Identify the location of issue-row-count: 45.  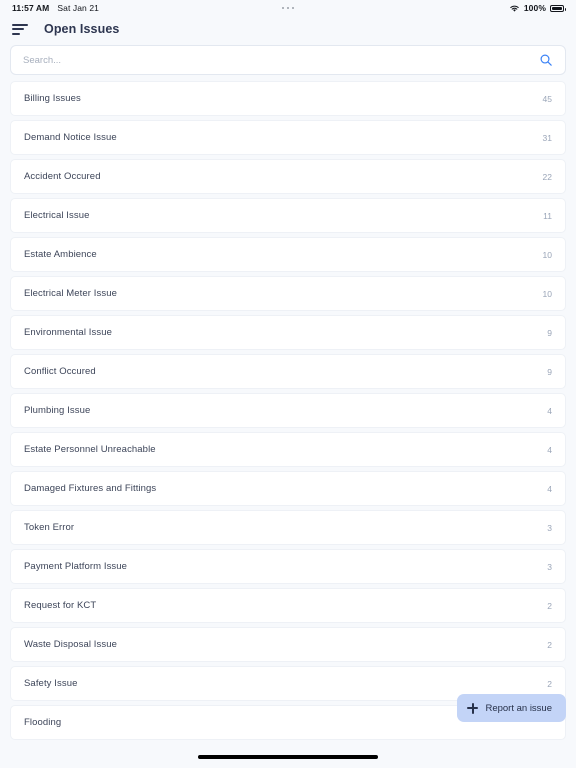
(547, 98).